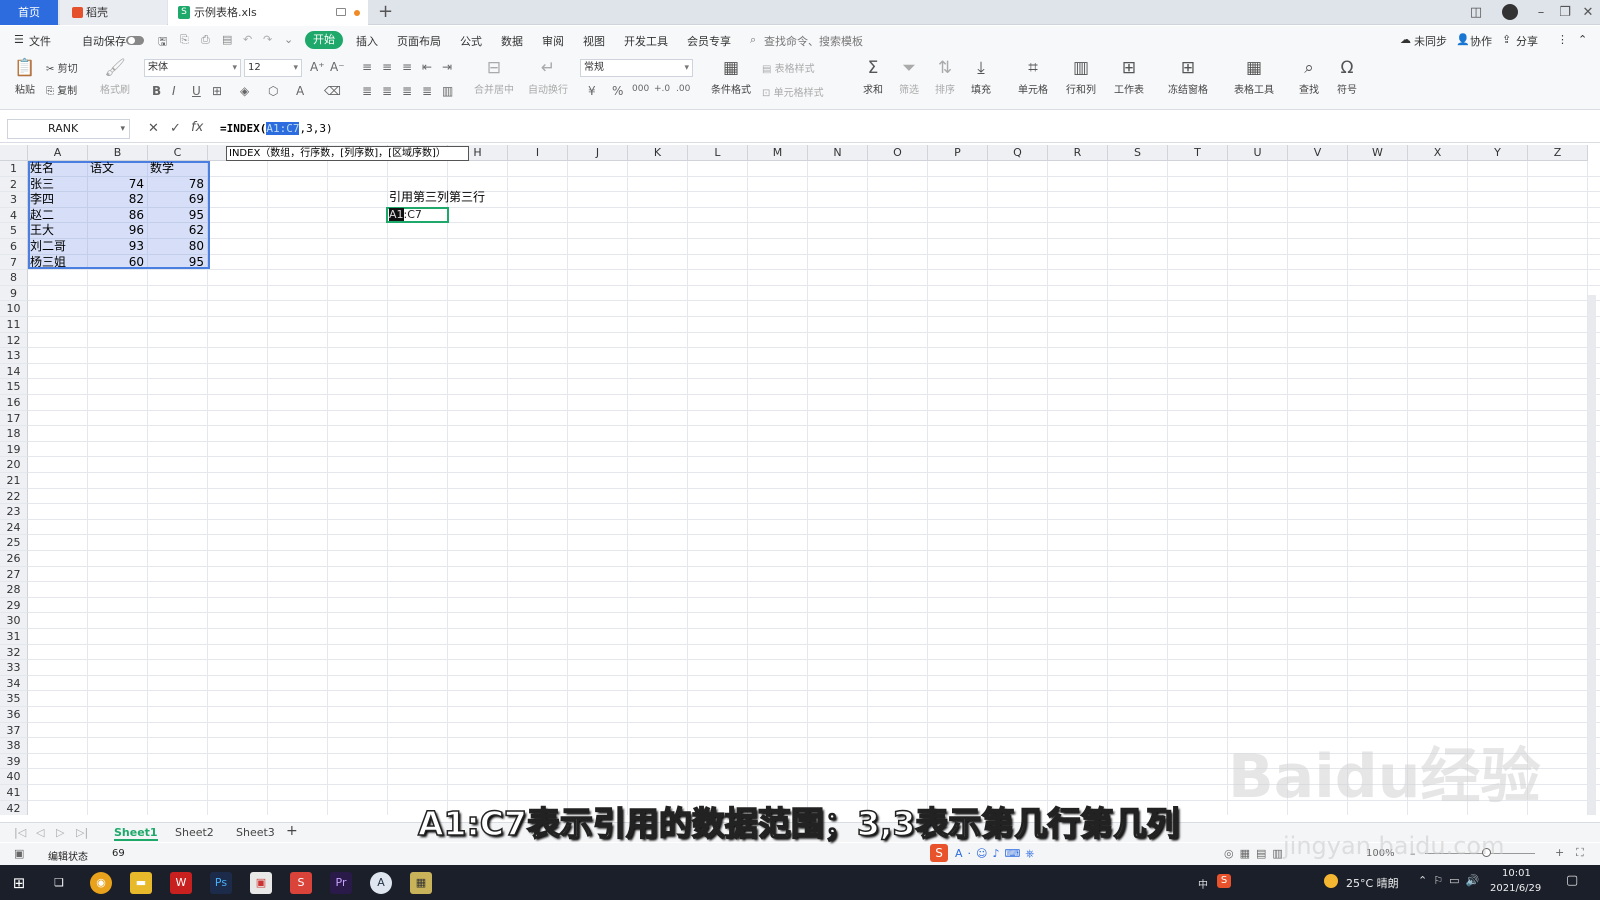  Describe the element at coordinates (494, 77) in the screenshot. I see `merge-center-button: ⊟ 合并居中` at that location.